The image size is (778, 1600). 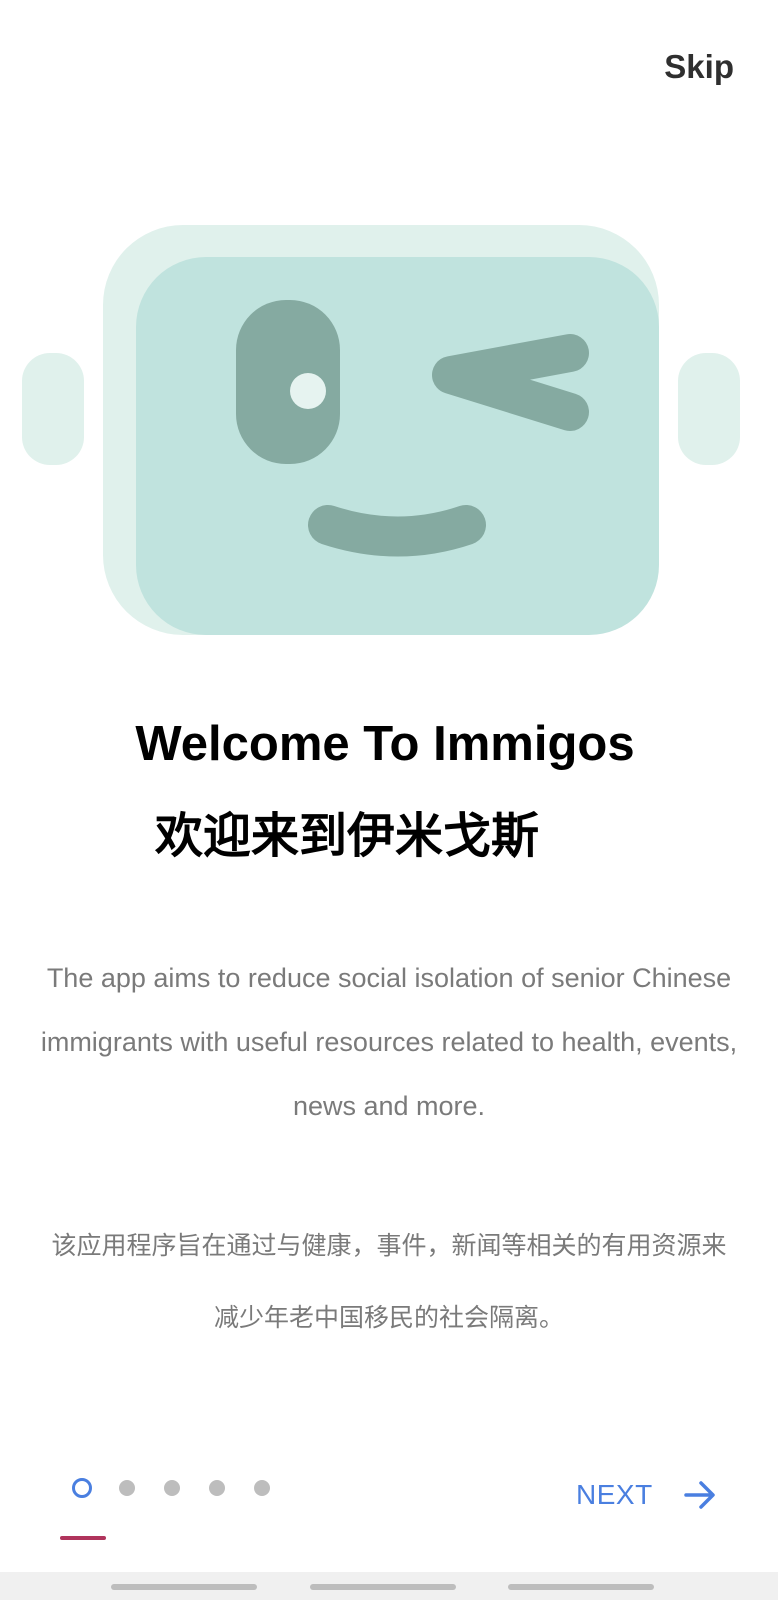 What do you see at coordinates (347, 836) in the screenshot?
I see `welcome-title-chinese: 欢迎来到伊米戈斯` at bounding box center [347, 836].